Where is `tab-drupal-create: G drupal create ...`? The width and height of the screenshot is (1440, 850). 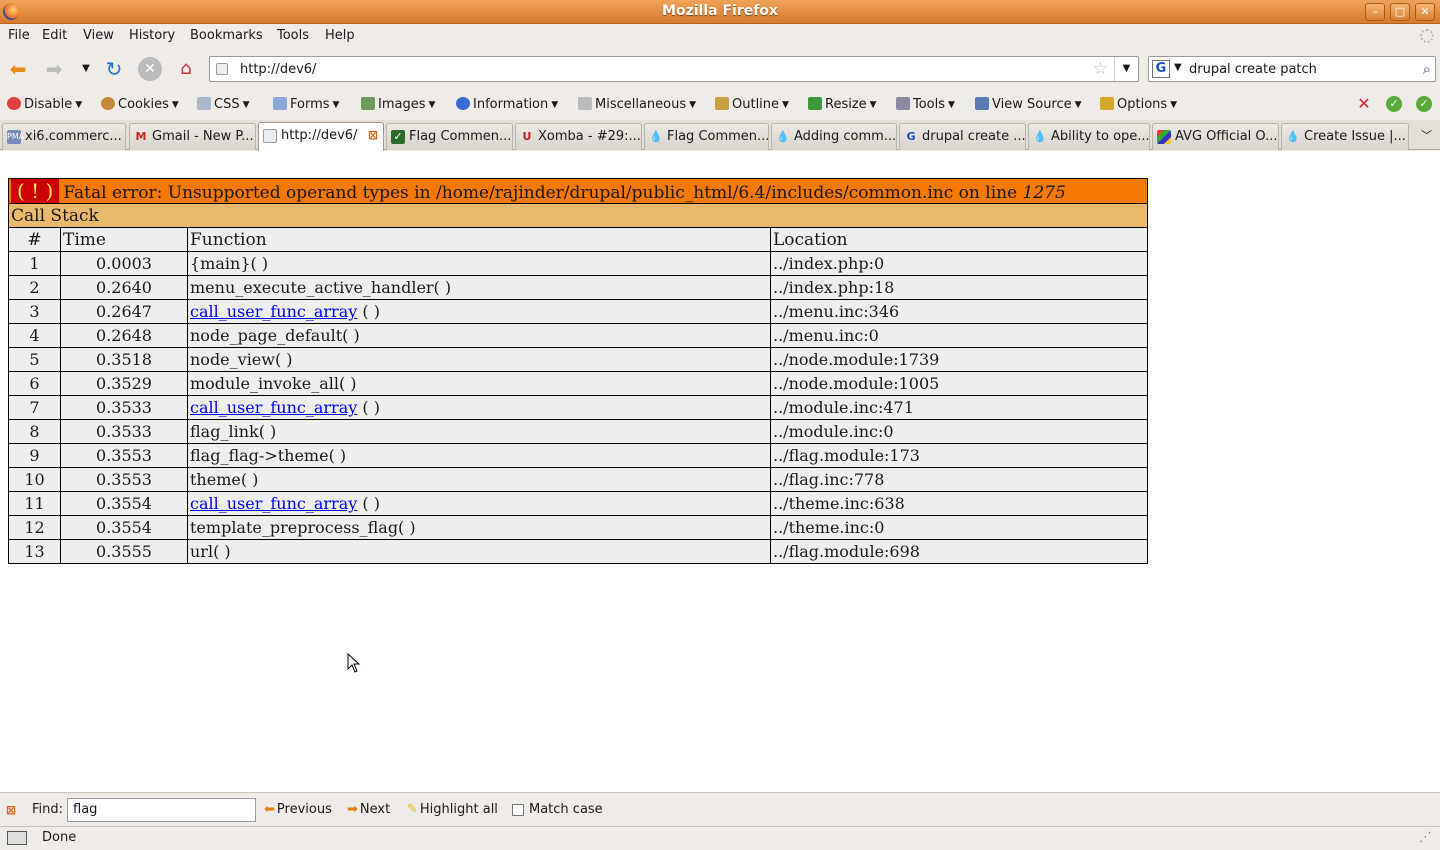
tab-drupal-create: G drupal create ... is located at coordinates (962, 136).